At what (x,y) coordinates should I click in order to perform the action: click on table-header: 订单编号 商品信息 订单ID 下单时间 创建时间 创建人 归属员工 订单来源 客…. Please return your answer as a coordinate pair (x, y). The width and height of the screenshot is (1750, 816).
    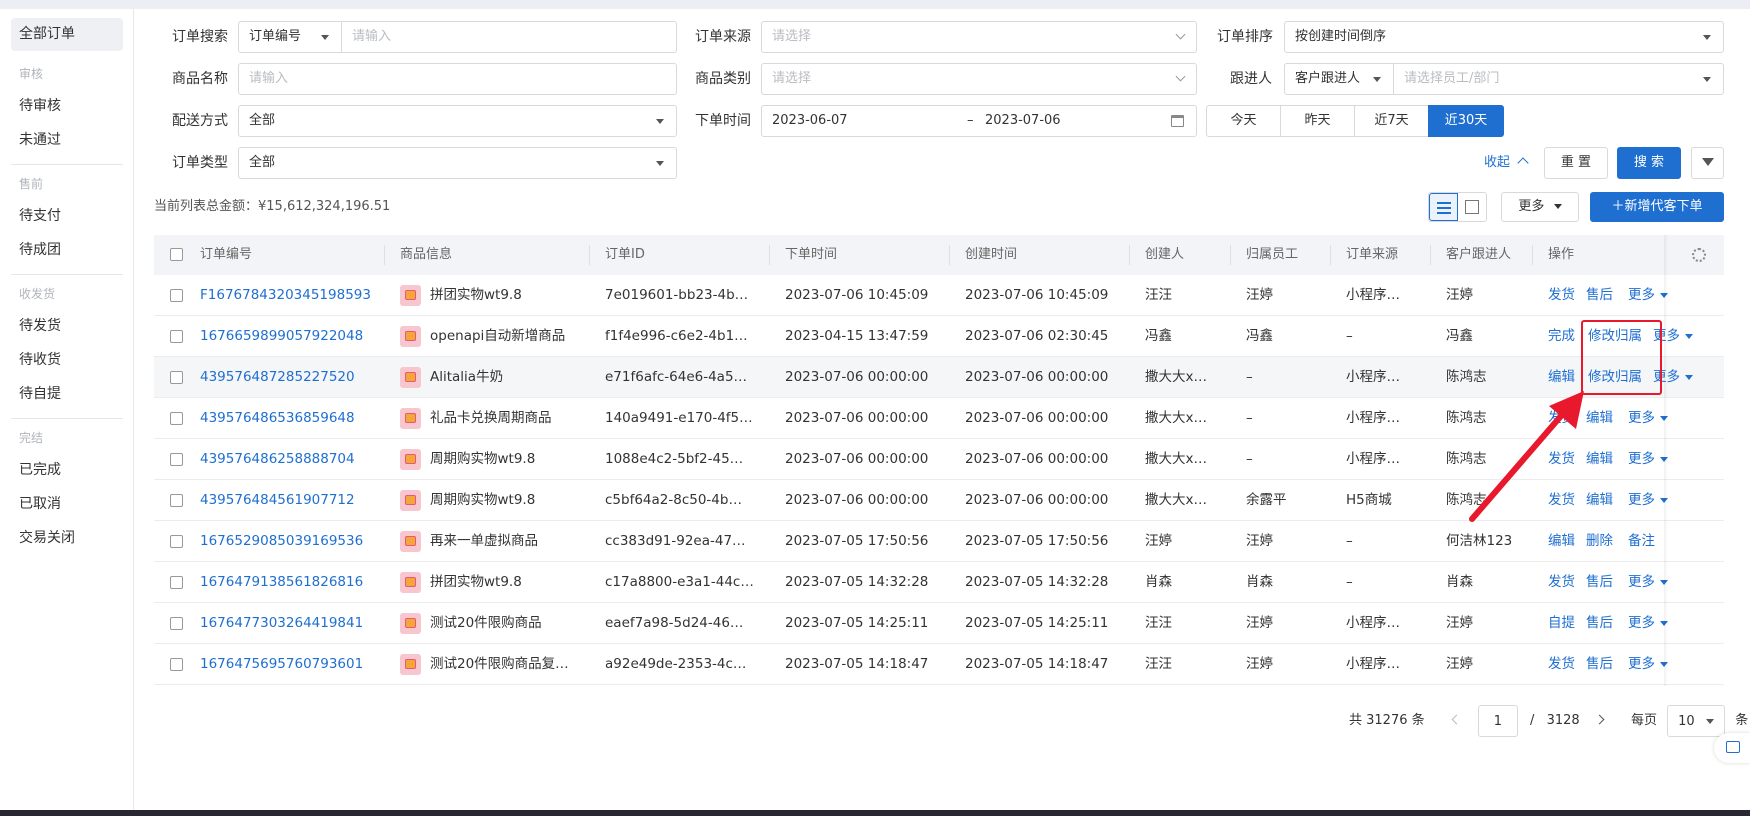
    Looking at the image, I should click on (939, 255).